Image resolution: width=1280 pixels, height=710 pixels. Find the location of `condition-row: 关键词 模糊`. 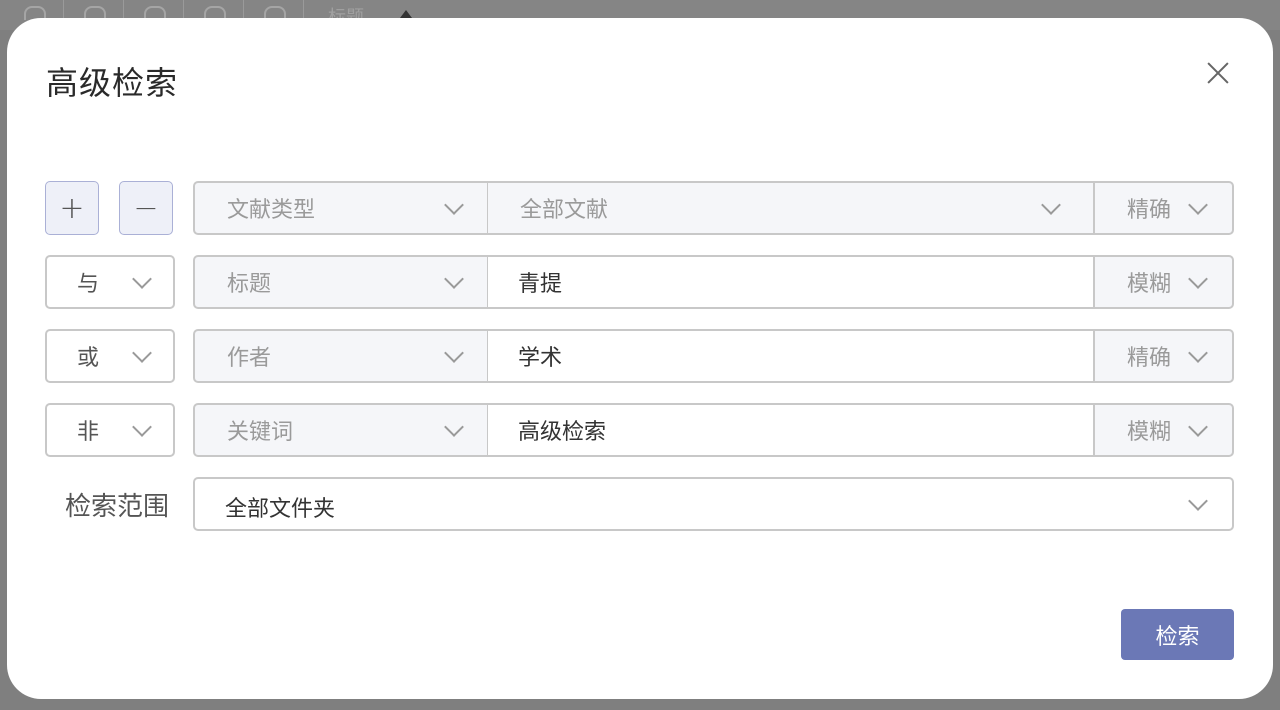

condition-row: 关键词 模糊 is located at coordinates (713, 430).